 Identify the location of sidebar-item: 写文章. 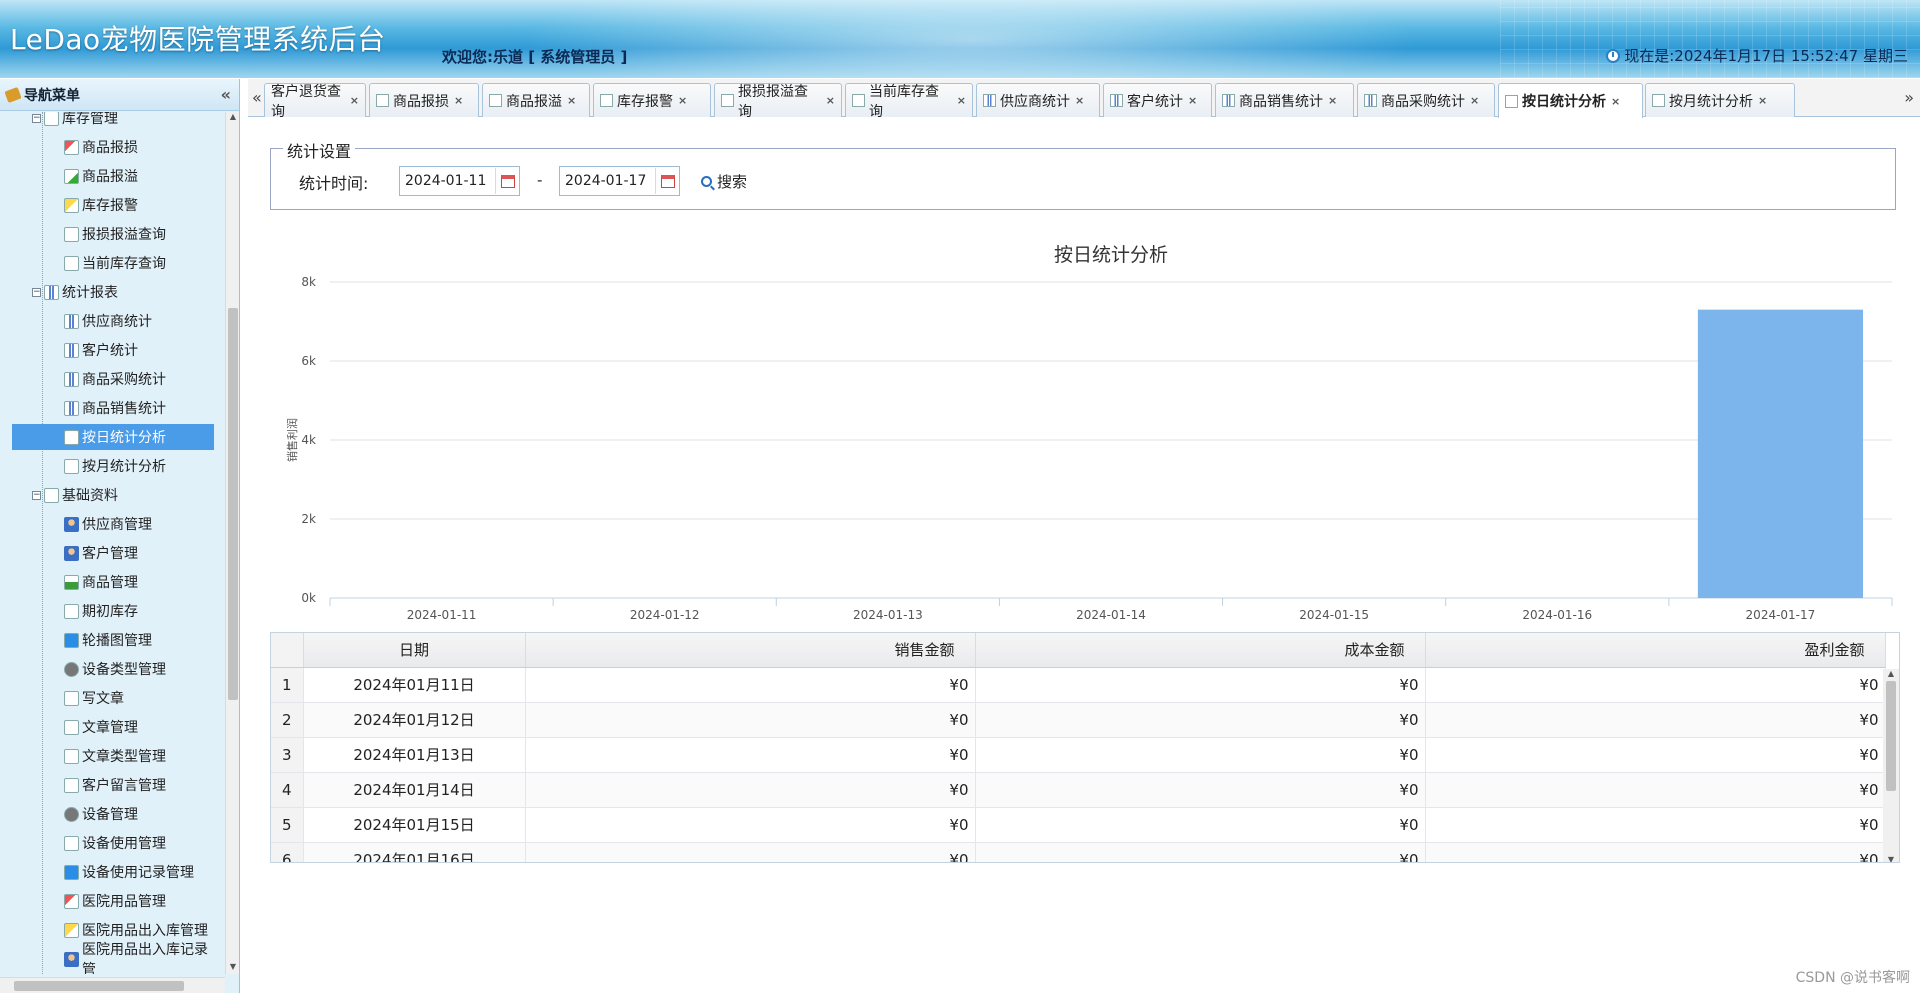
(113, 698).